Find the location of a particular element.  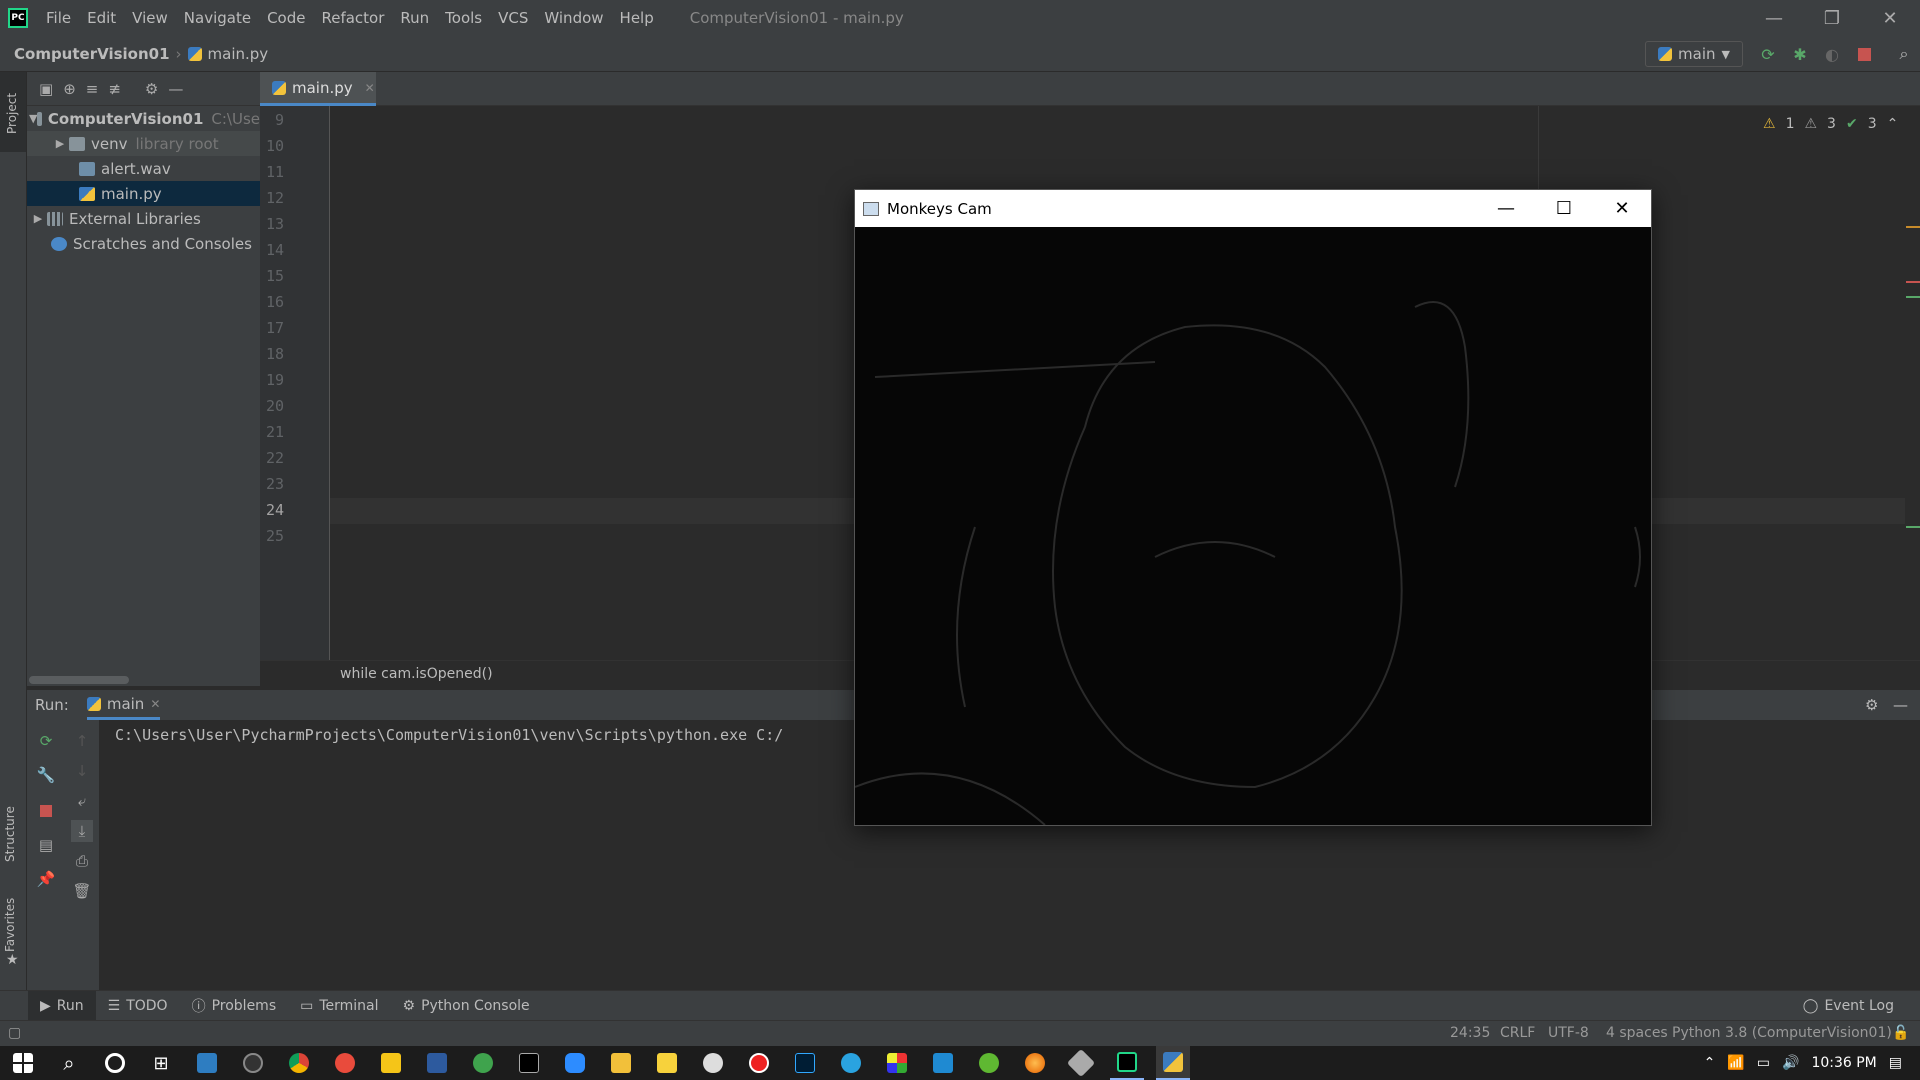

arrow-up-icon: ↑ is located at coordinates (82, 741).